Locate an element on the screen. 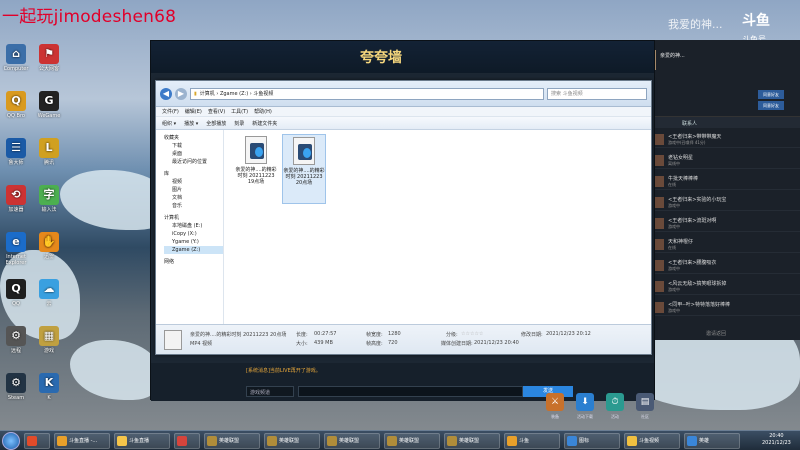  menu-item: 工具(T) is located at coordinates (239, 111).